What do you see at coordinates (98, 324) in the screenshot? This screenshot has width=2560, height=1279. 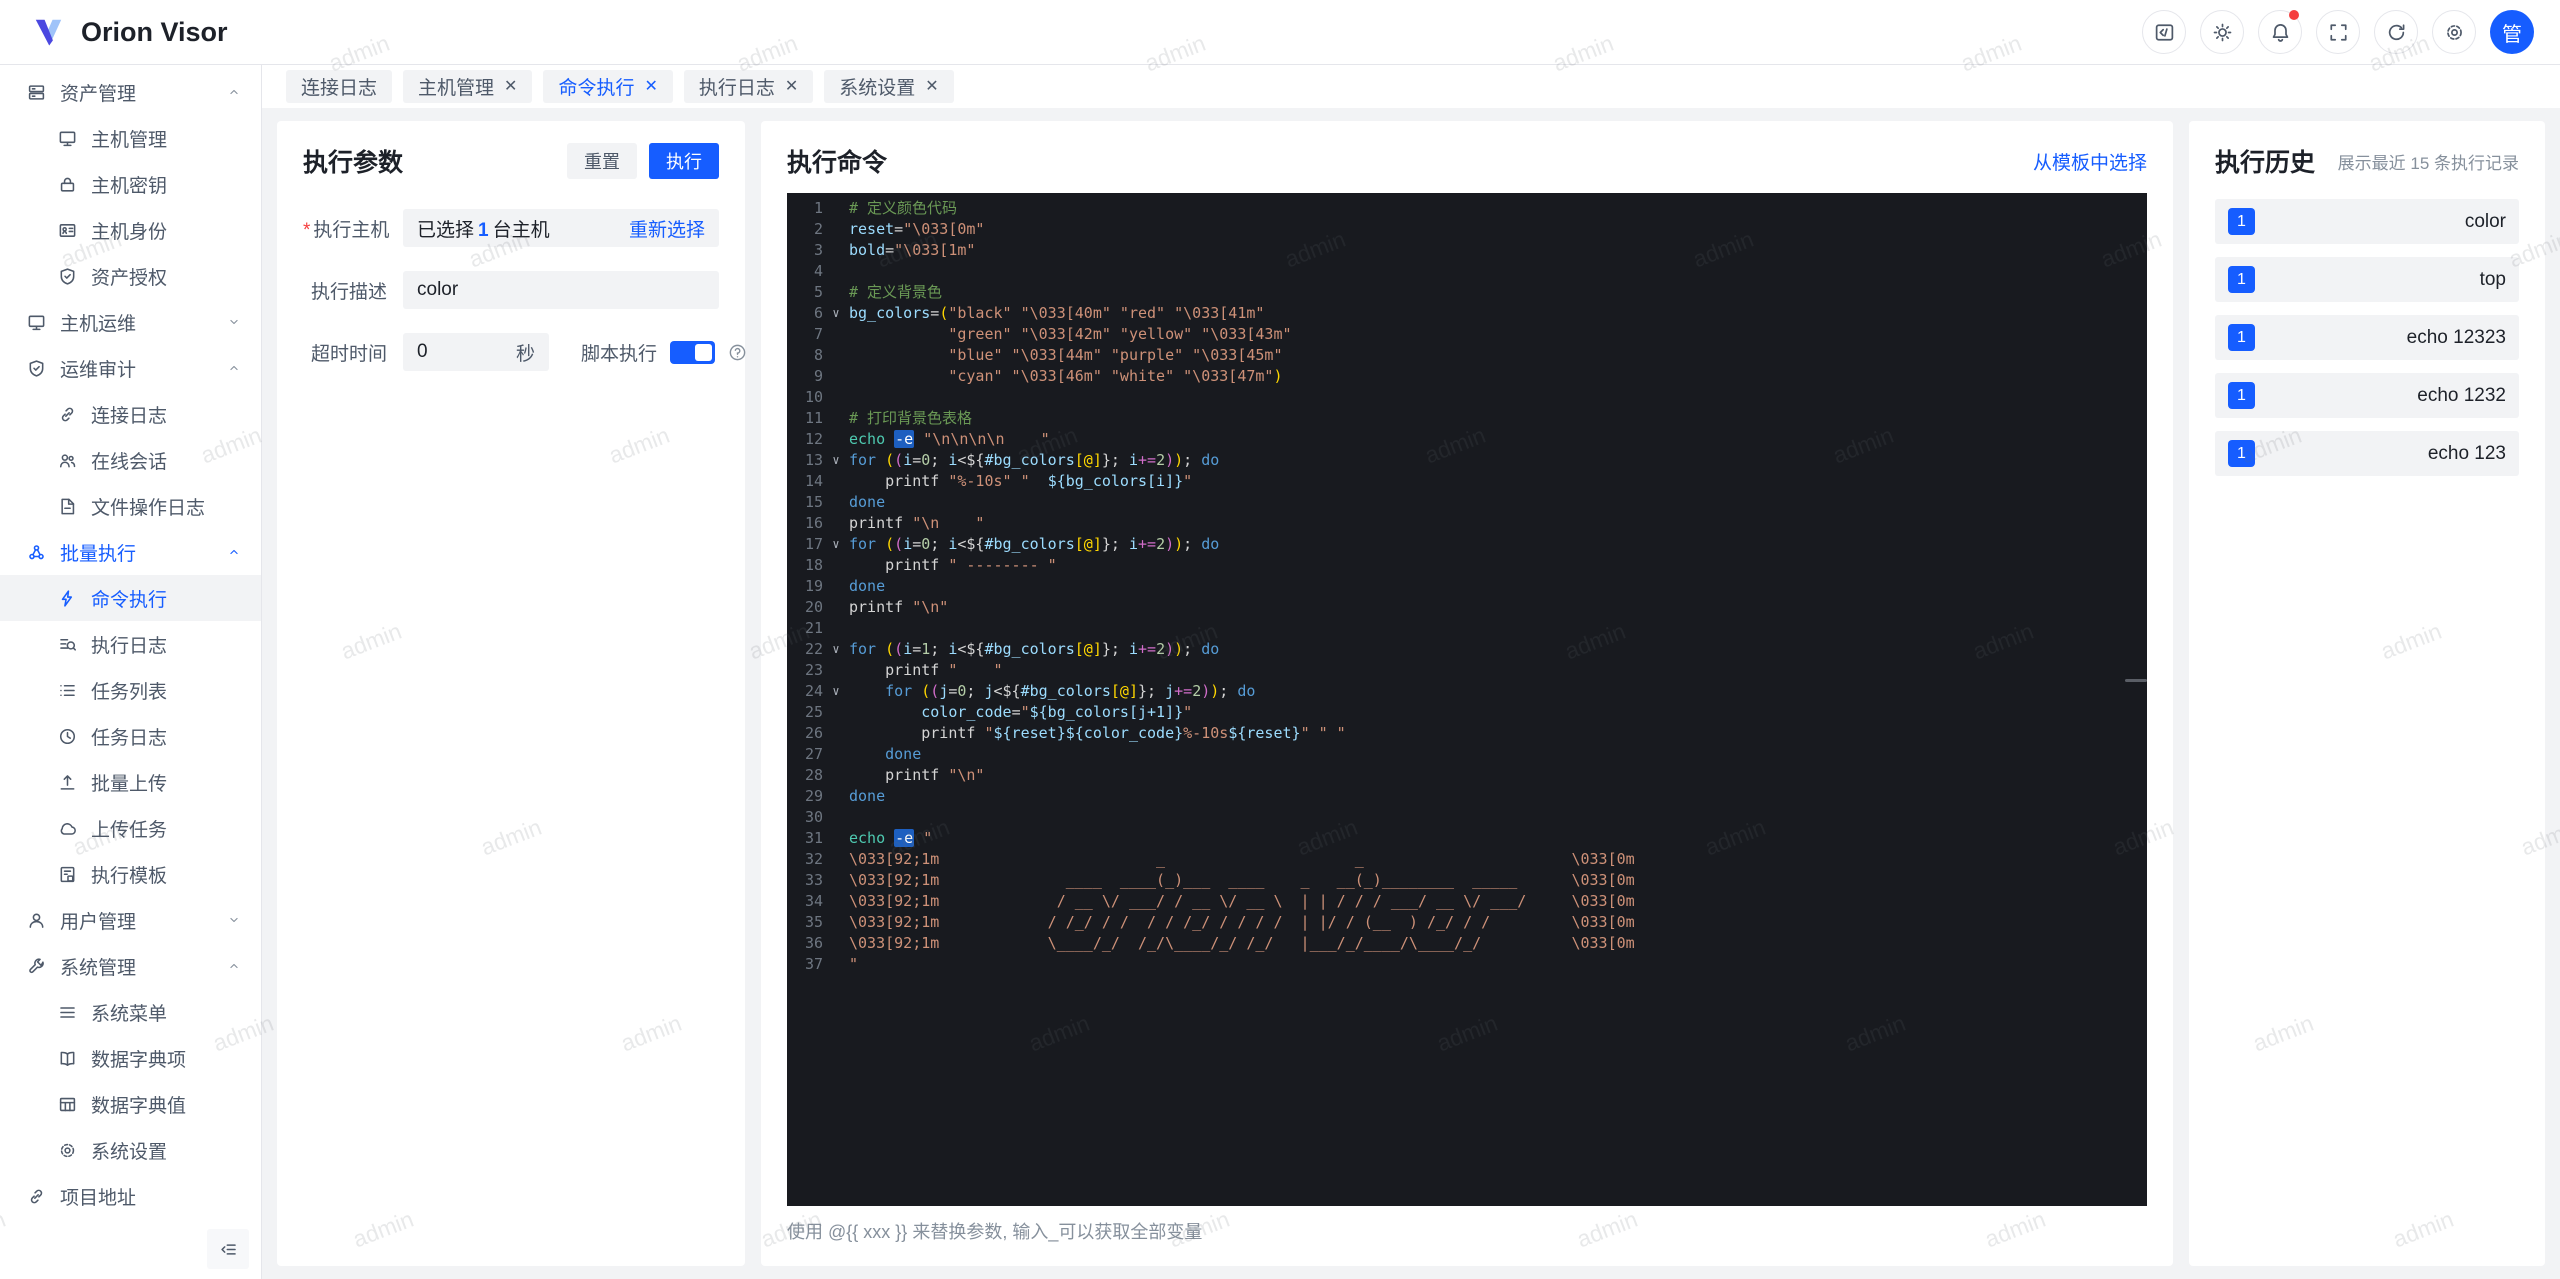 I see `sidebar-item-label: 主机运维` at bounding box center [98, 324].